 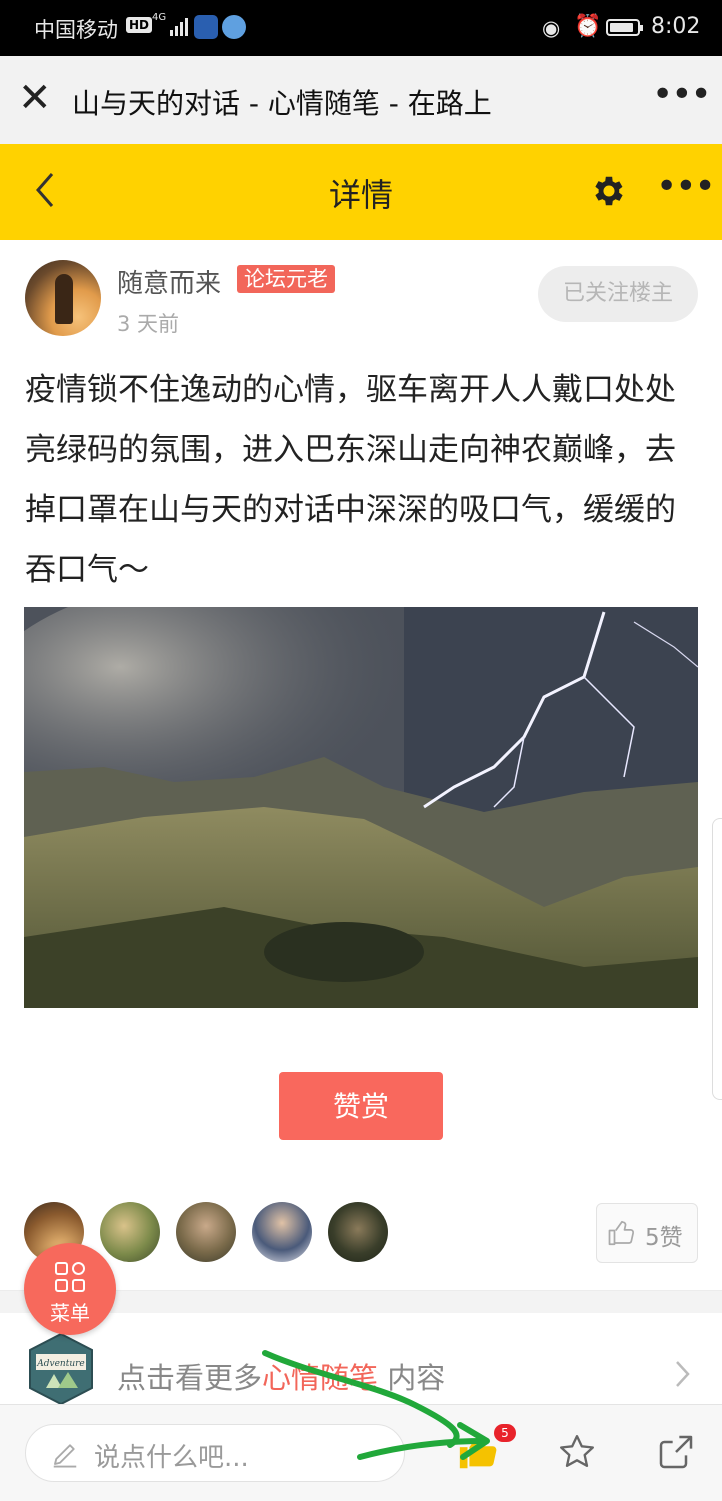 I want to click on post-time: 3 天前, so click(x=148, y=324).